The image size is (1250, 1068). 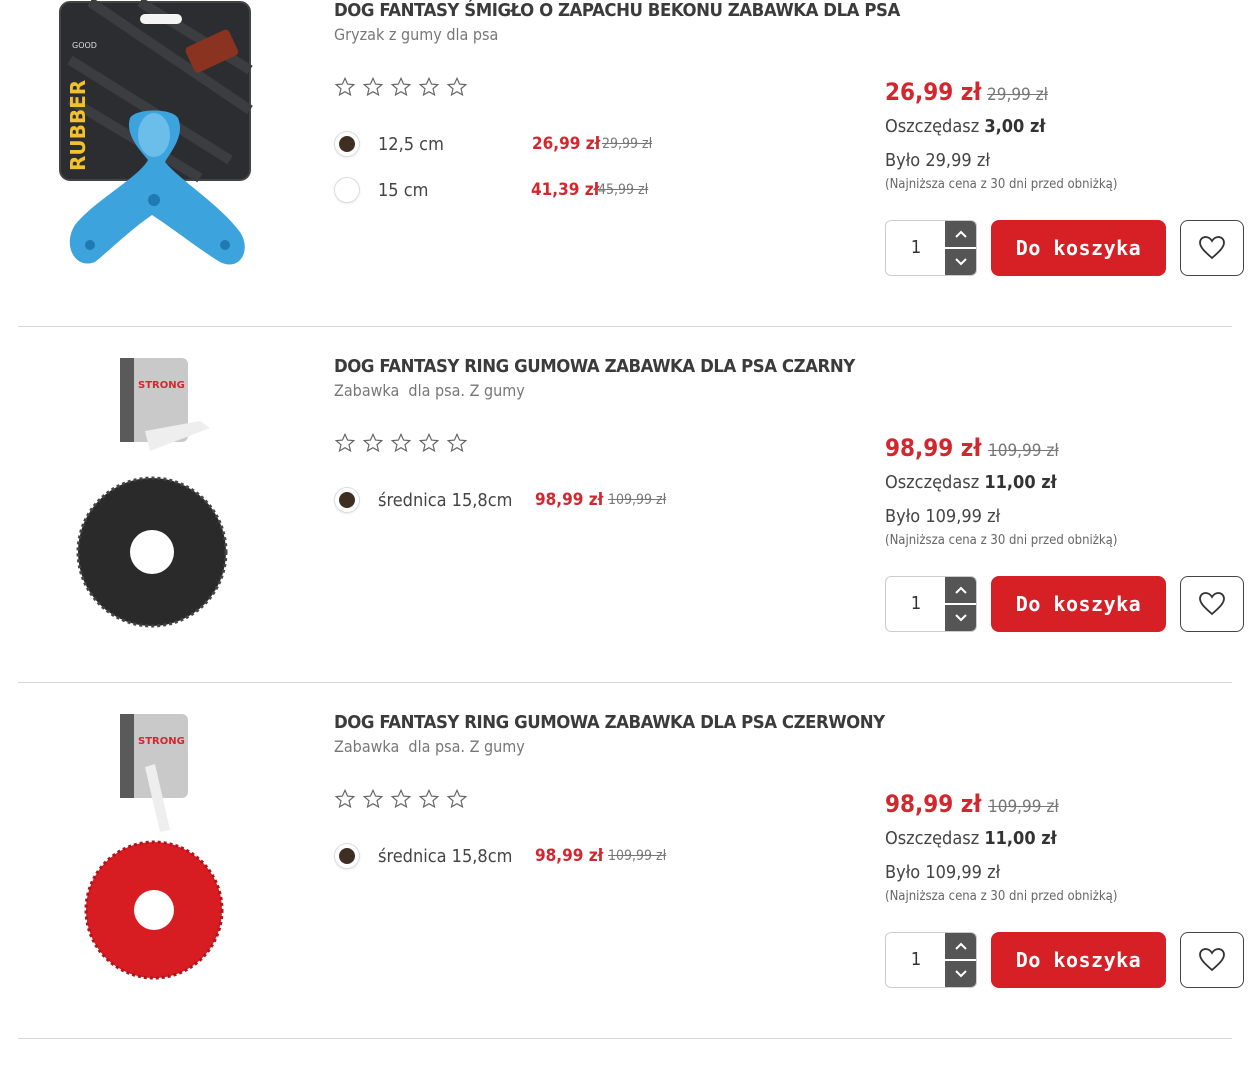 What do you see at coordinates (84, 45) in the screenshot?
I see `svg-text: GOOD` at bounding box center [84, 45].